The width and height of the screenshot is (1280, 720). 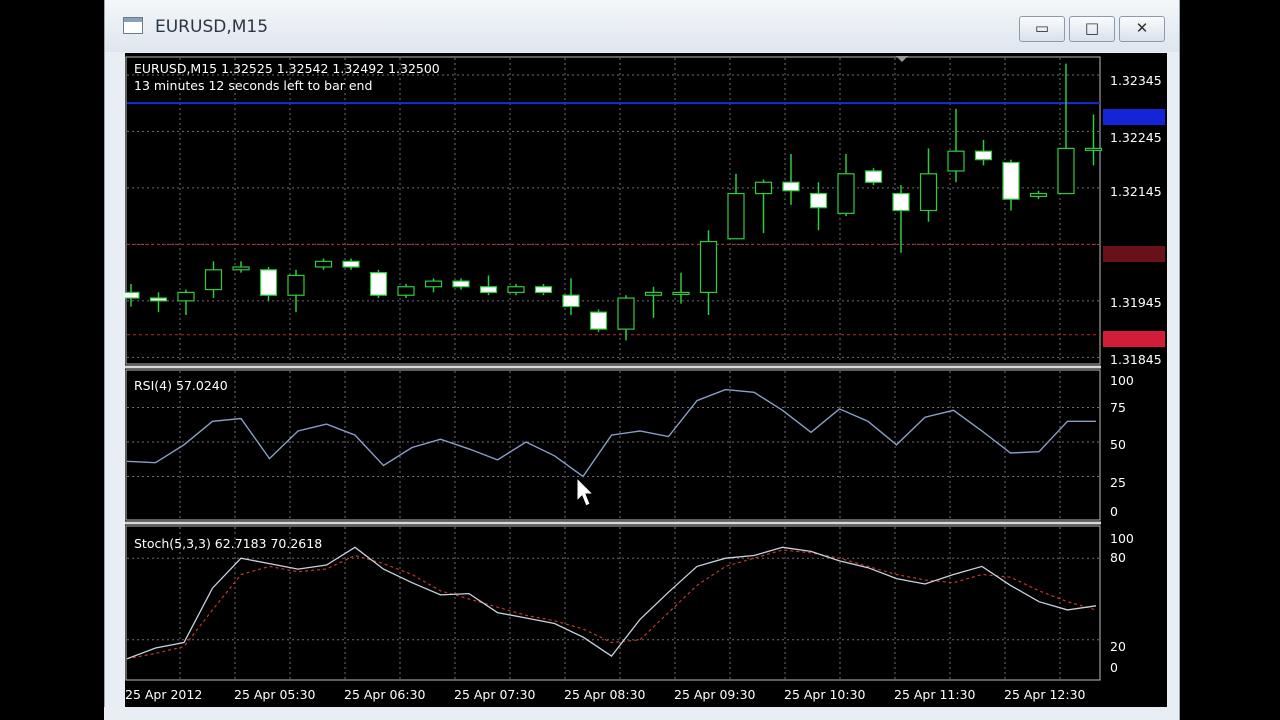 What do you see at coordinates (1045, 694) in the screenshot?
I see `time-label: 25 Apr 12:30` at bounding box center [1045, 694].